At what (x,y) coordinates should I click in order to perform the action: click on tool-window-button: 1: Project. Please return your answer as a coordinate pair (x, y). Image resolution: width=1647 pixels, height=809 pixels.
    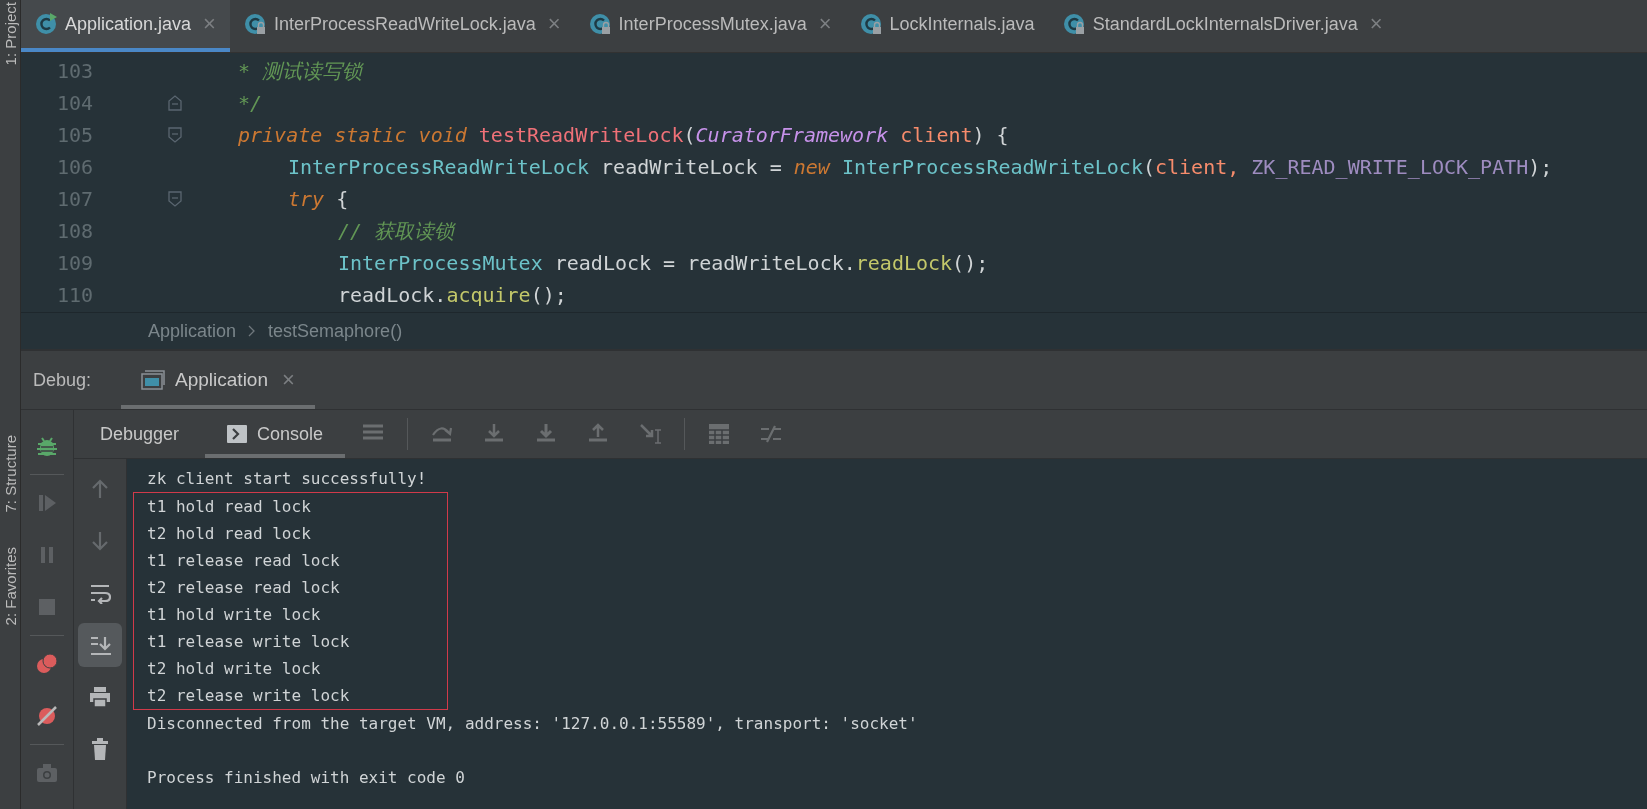
    Looking at the image, I should click on (10, 34).